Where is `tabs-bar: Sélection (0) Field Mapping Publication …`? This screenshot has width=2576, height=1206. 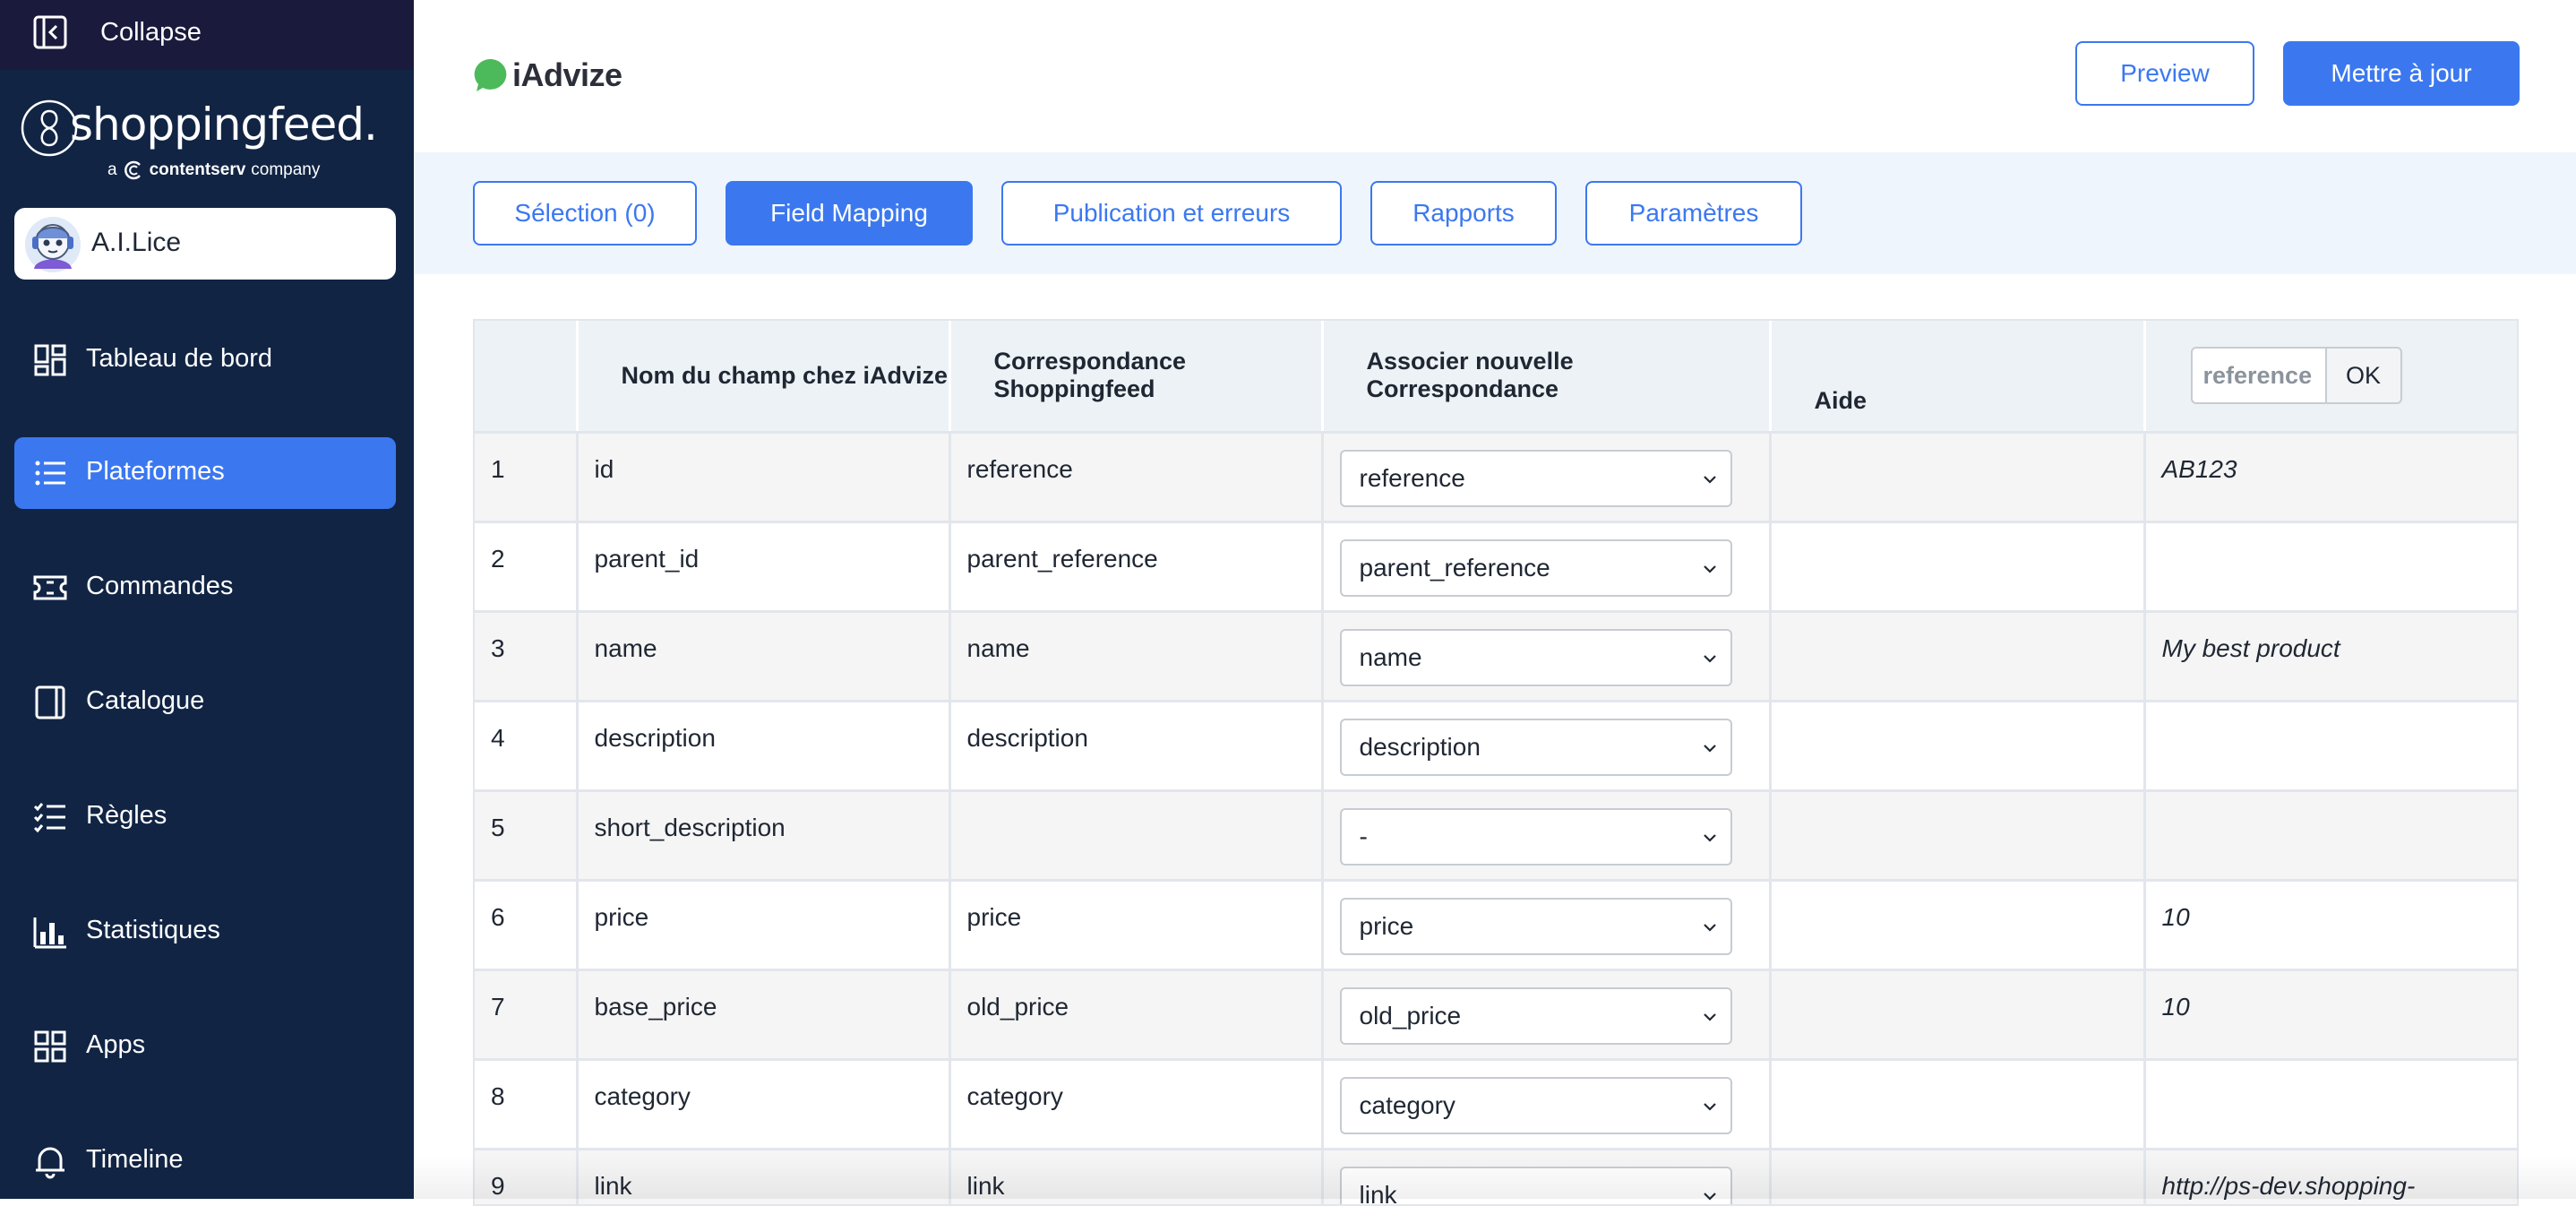 tabs-bar: Sélection (0) Field Mapping Publication … is located at coordinates (1495, 213).